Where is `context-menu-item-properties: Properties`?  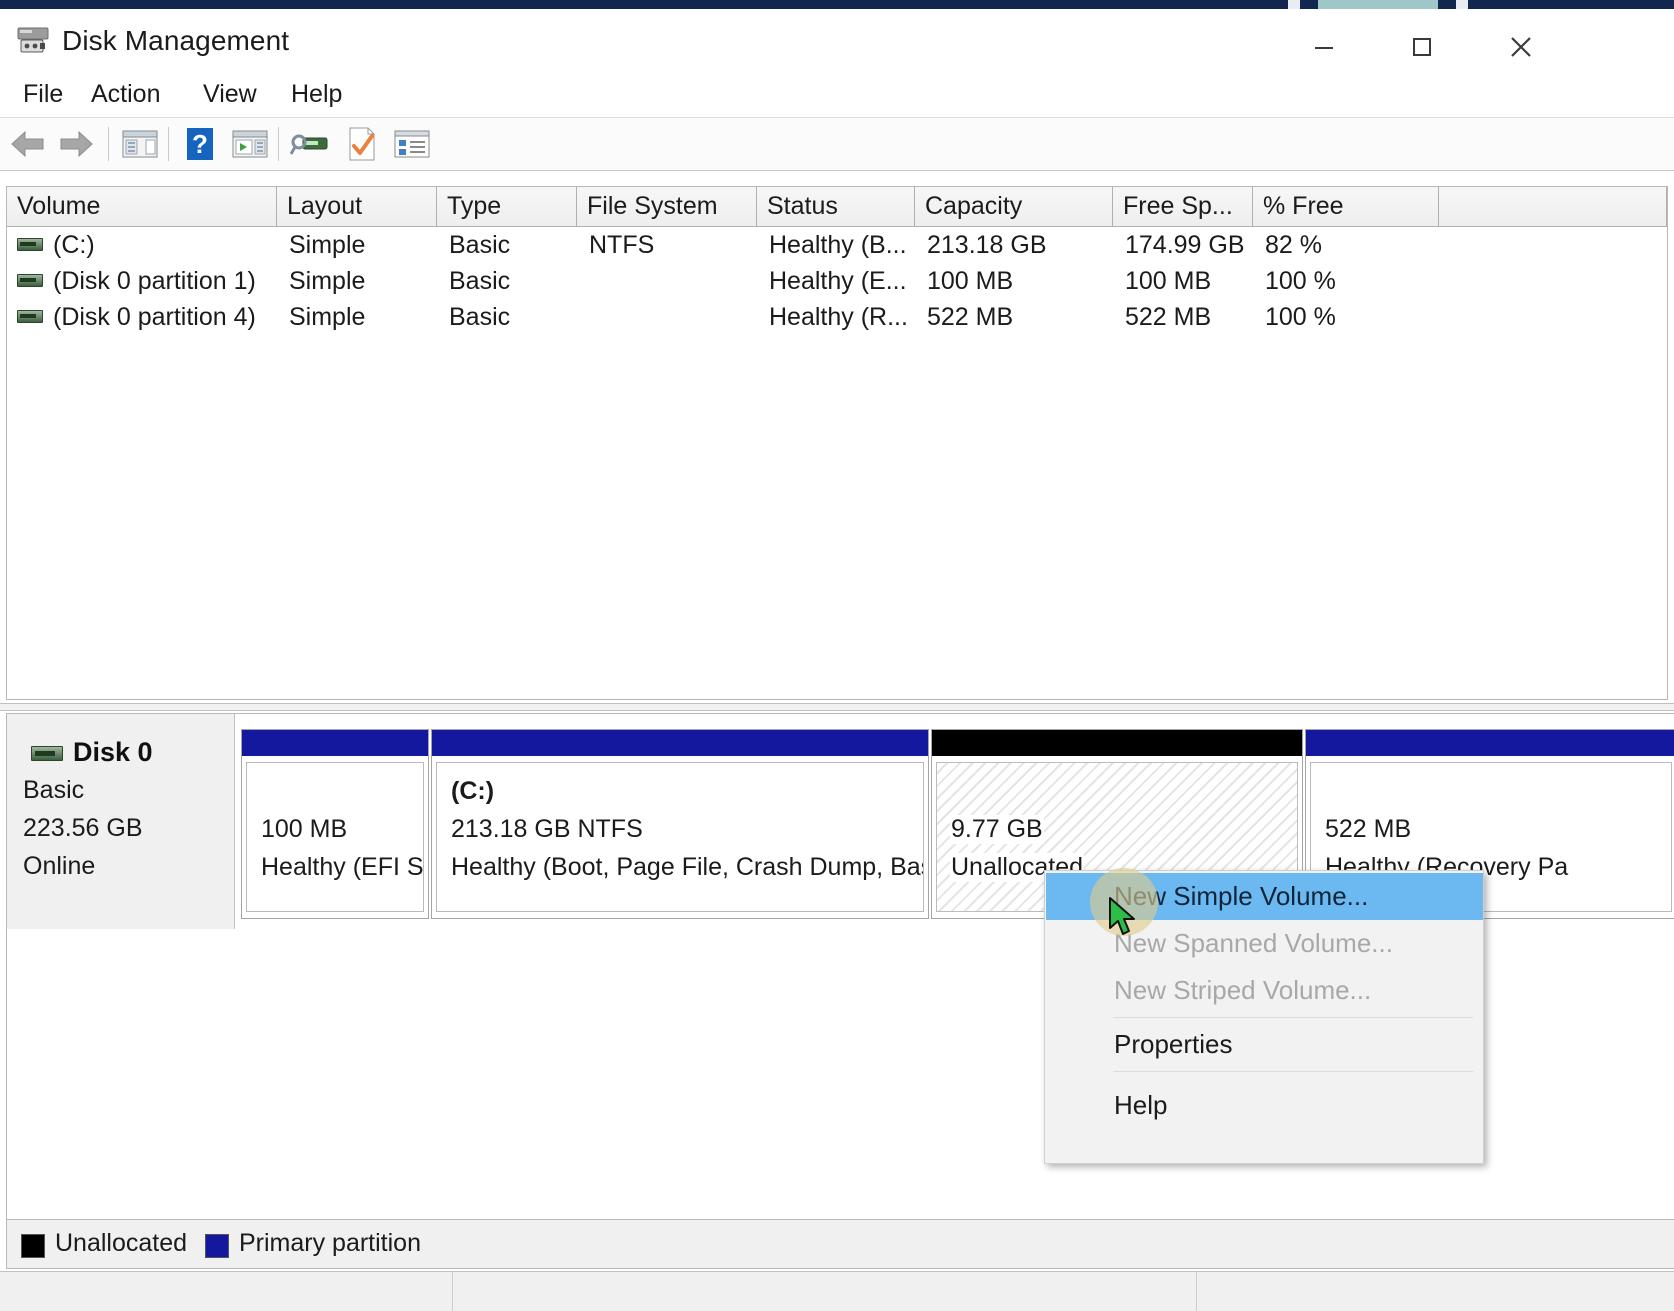 context-menu-item-properties: Properties is located at coordinates (1264, 1044).